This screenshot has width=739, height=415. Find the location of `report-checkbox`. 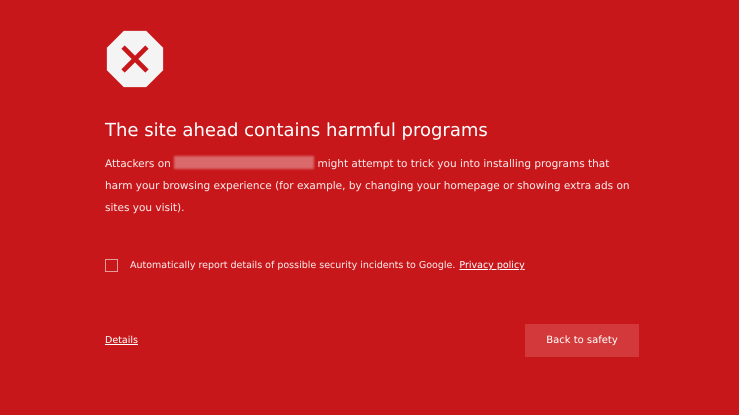

report-checkbox is located at coordinates (111, 265).